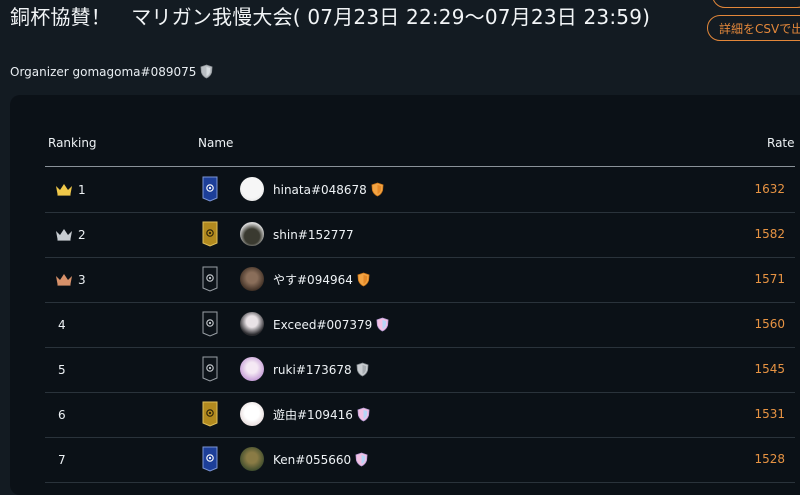 The width and height of the screenshot is (800, 495). I want to click on rate-value: 1582, so click(769, 234).